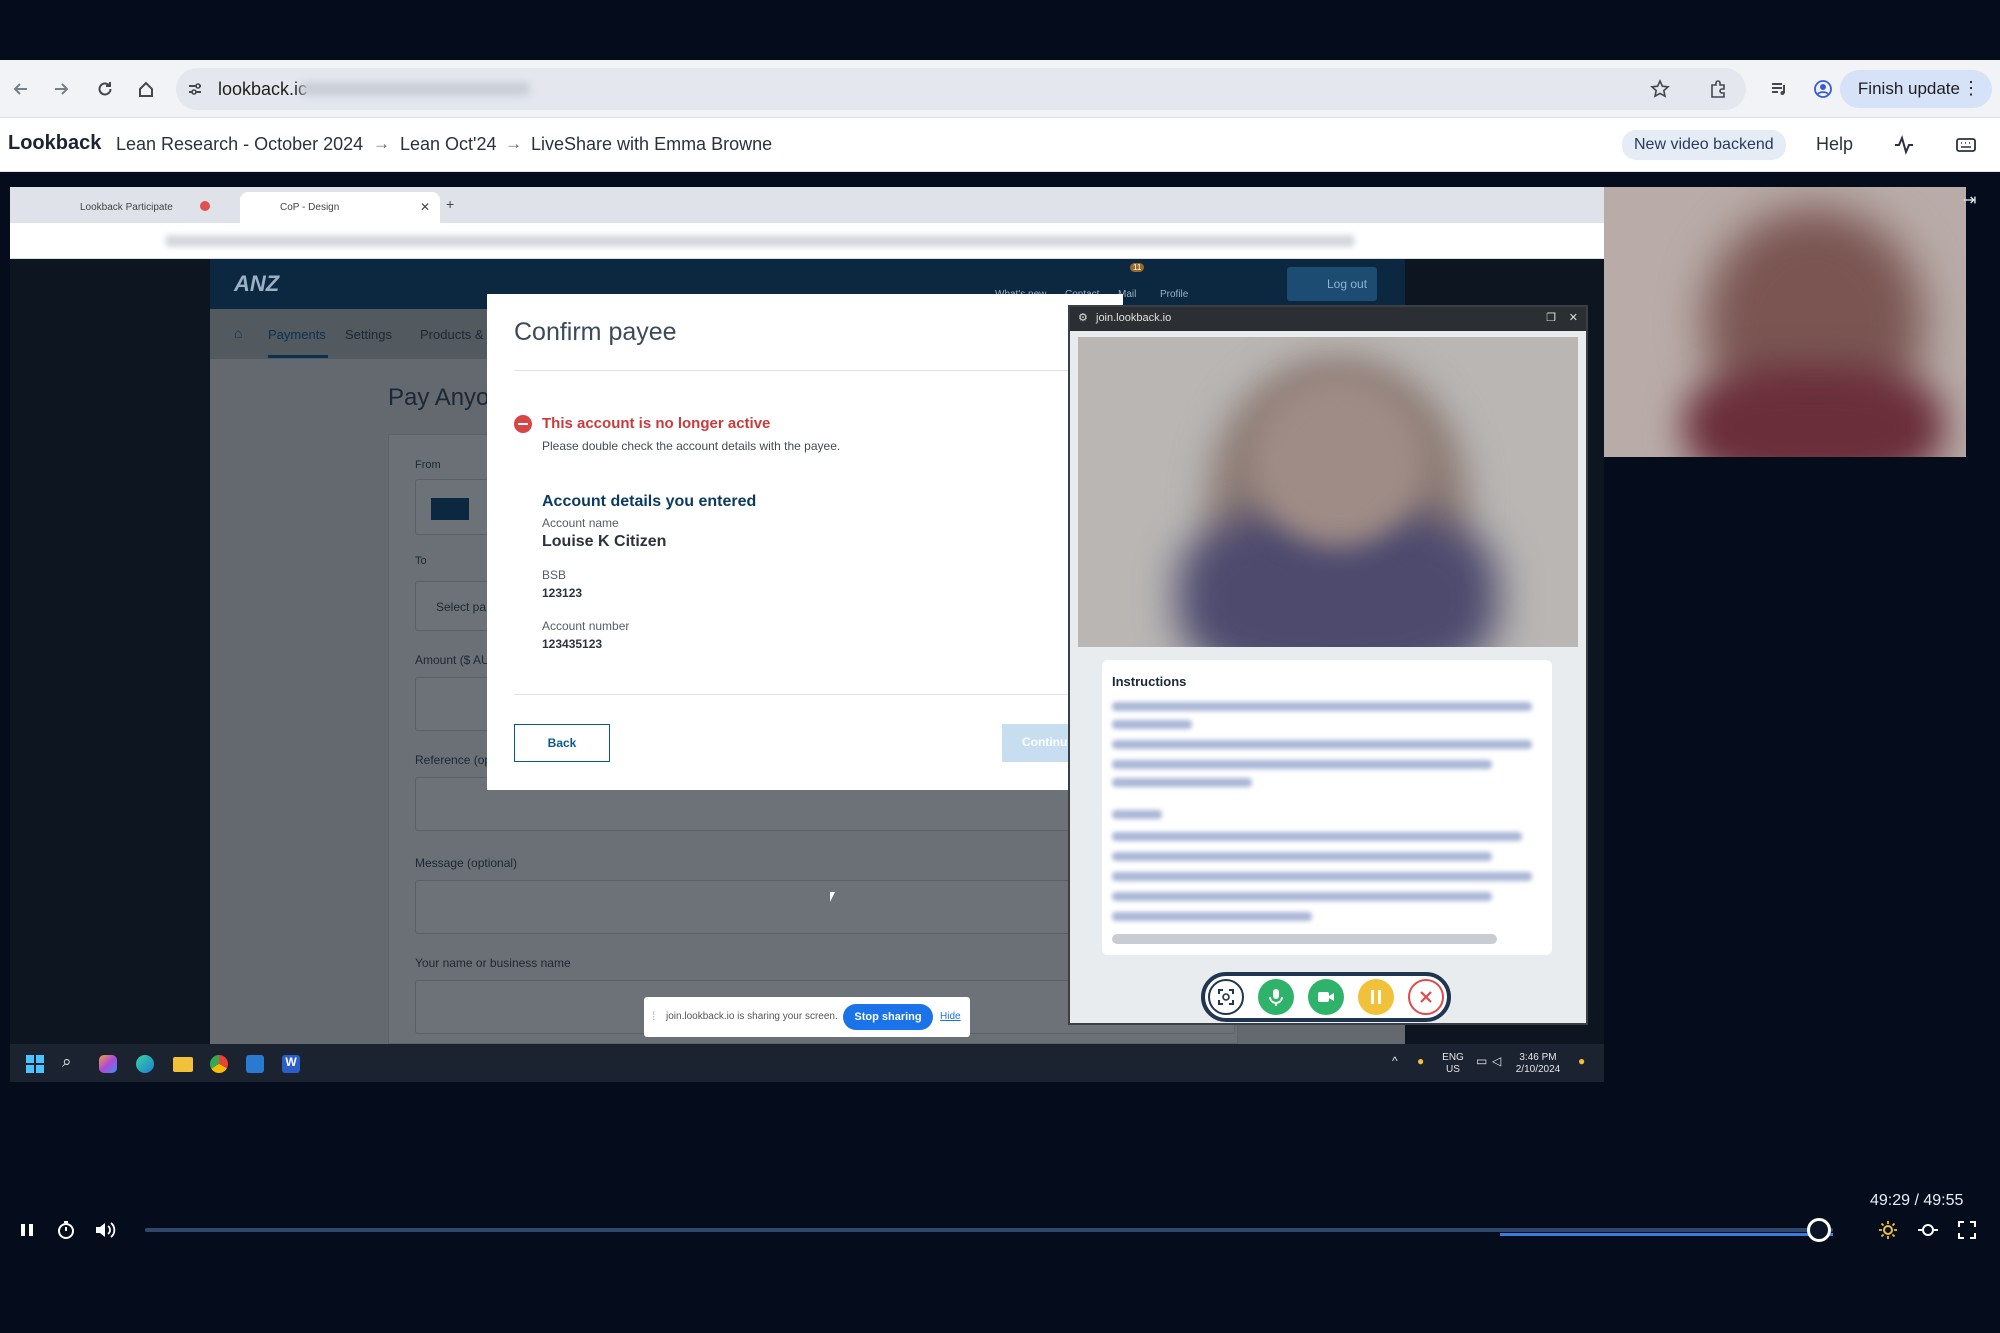  What do you see at coordinates (1966, 145) in the screenshot?
I see `keyboard-icon` at bounding box center [1966, 145].